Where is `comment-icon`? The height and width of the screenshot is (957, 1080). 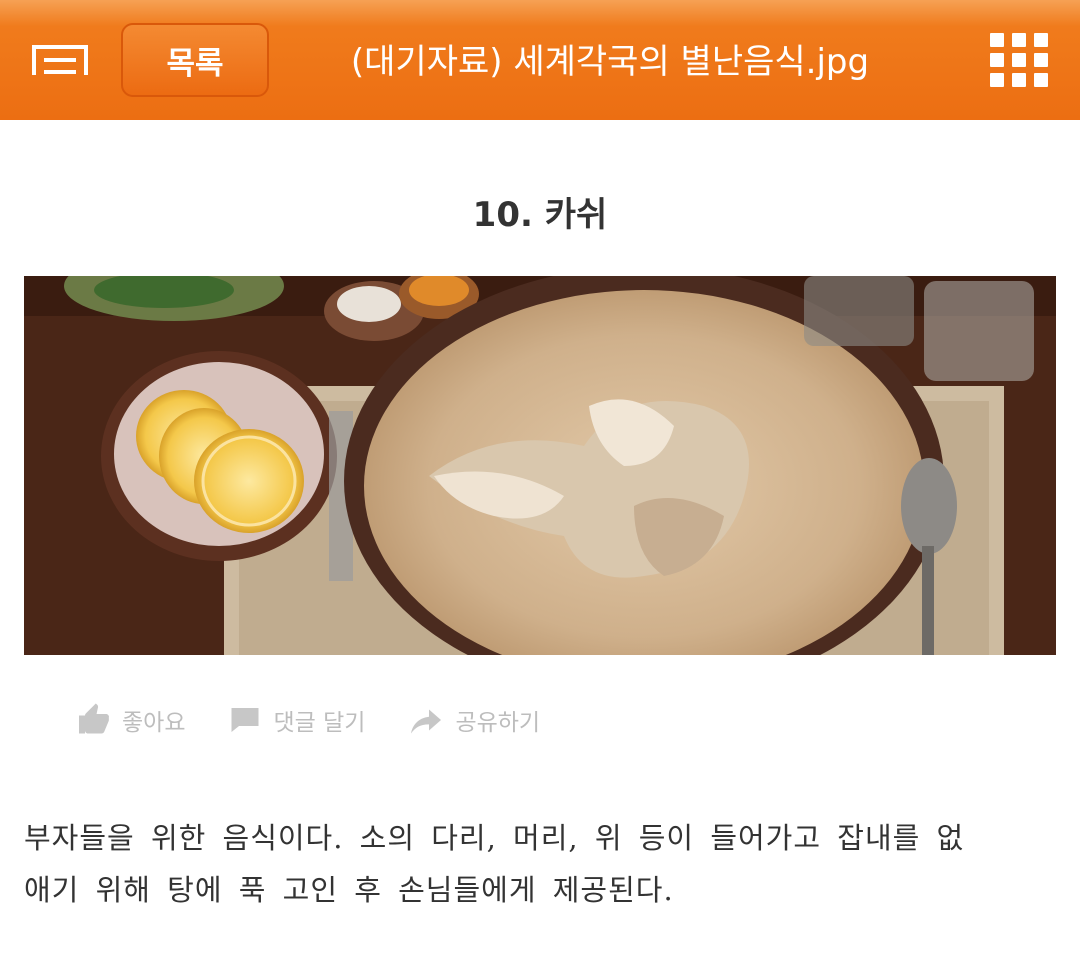
comment-icon is located at coordinates (245, 720).